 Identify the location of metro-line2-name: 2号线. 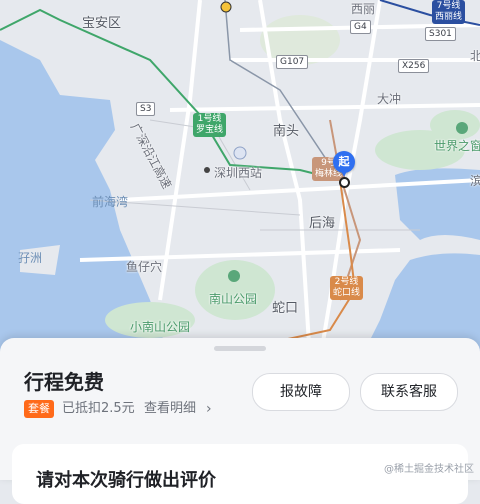
(346, 282).